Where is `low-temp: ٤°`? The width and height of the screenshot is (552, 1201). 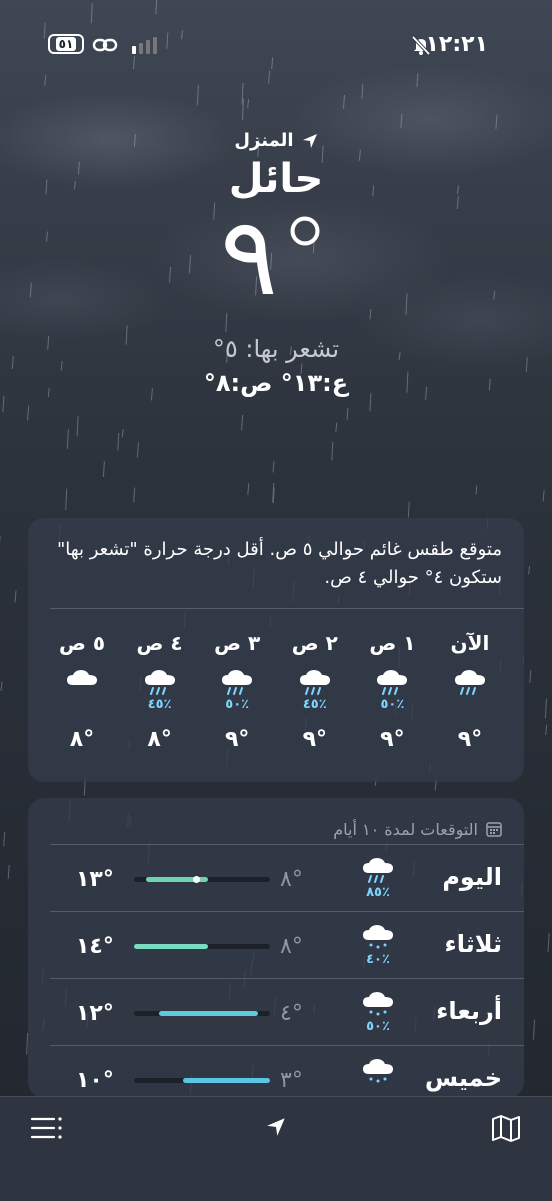 low-temp: ٤° is located at coordinates (291, 1013).